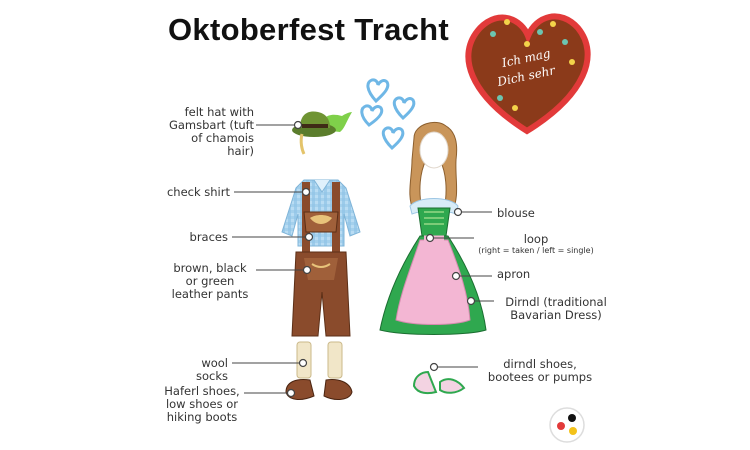  I want to click on leather-pants, so click(321, 294).